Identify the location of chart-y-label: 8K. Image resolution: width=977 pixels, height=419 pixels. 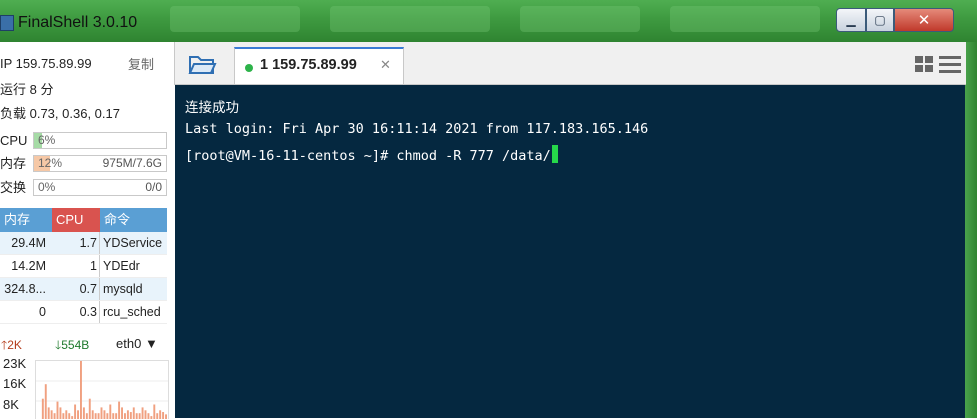
(11, 404).